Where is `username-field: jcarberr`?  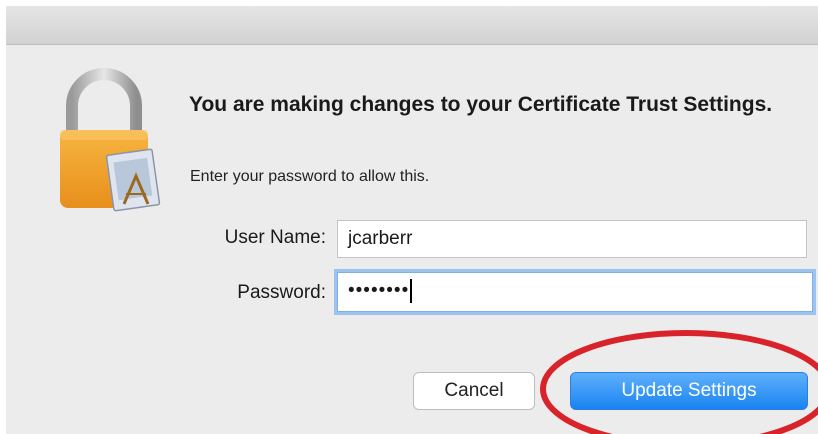
username-field: jcarberr is located at coordinates (572, 239).